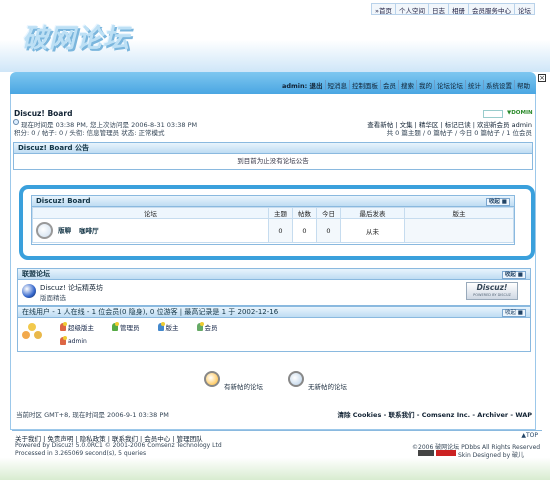  What do you see at coordinates (36, 274) in the screenshot?
I see `partners-title: 联盟论坛` at bounding box center [36, 274].